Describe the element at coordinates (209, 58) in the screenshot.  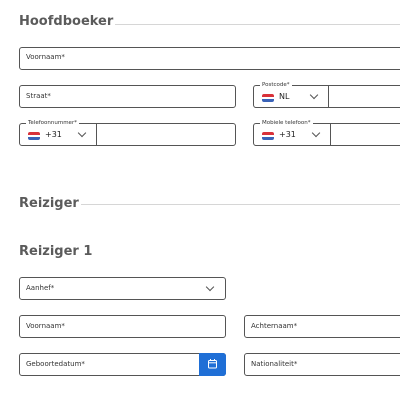
I see `hoofdboeker-voornaam-field: Voornaam*` at that location.